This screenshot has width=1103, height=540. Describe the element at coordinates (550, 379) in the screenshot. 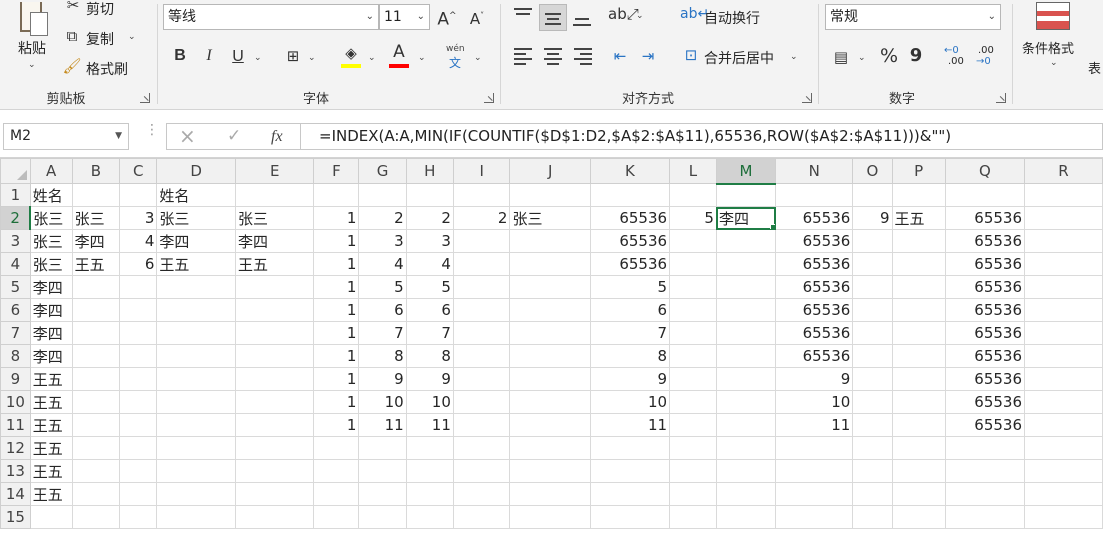

I see `cell-j9` at that location.